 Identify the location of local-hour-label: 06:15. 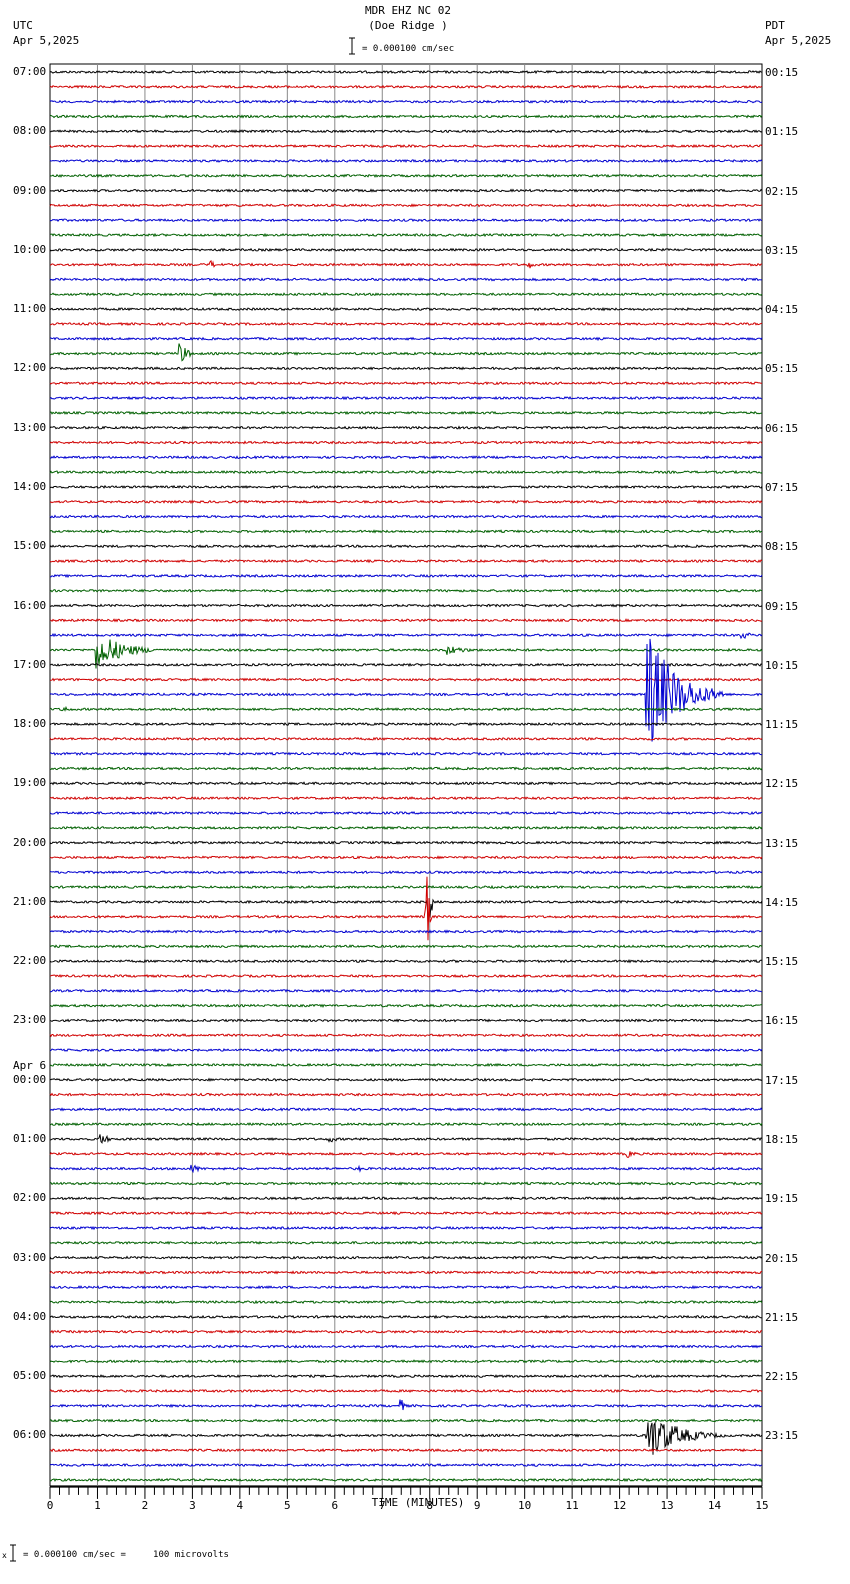
(782, 428).